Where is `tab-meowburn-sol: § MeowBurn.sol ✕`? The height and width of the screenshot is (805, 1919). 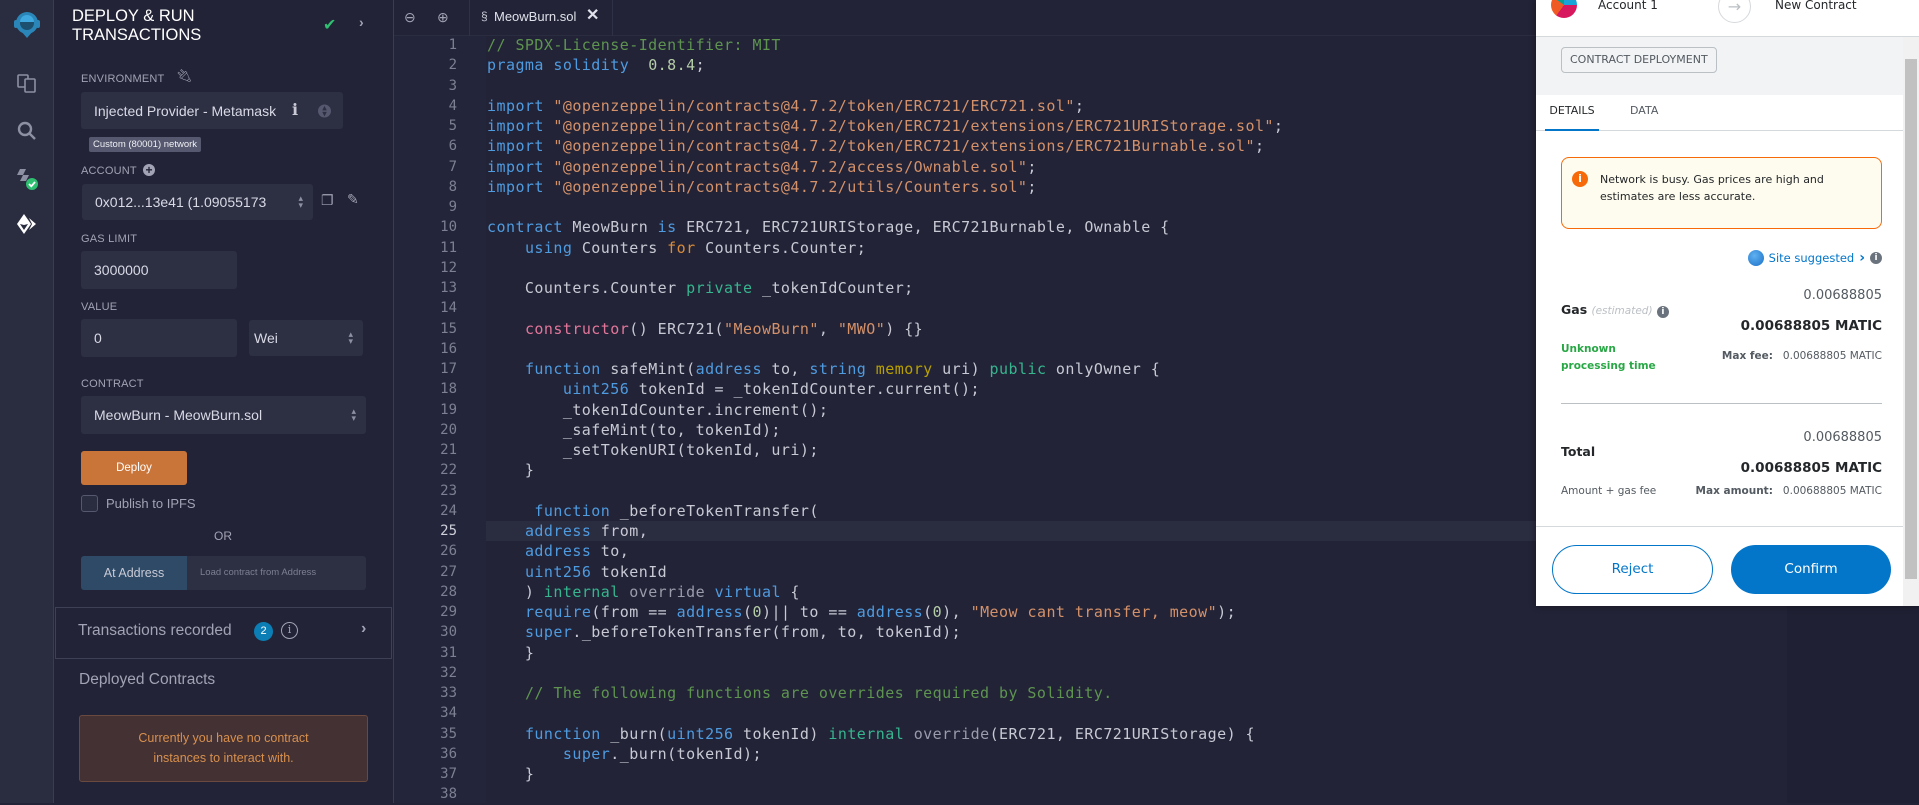 tab-meowburn-sol: § MeowBurn.sol ✕ is located at coordinates (541, 18).